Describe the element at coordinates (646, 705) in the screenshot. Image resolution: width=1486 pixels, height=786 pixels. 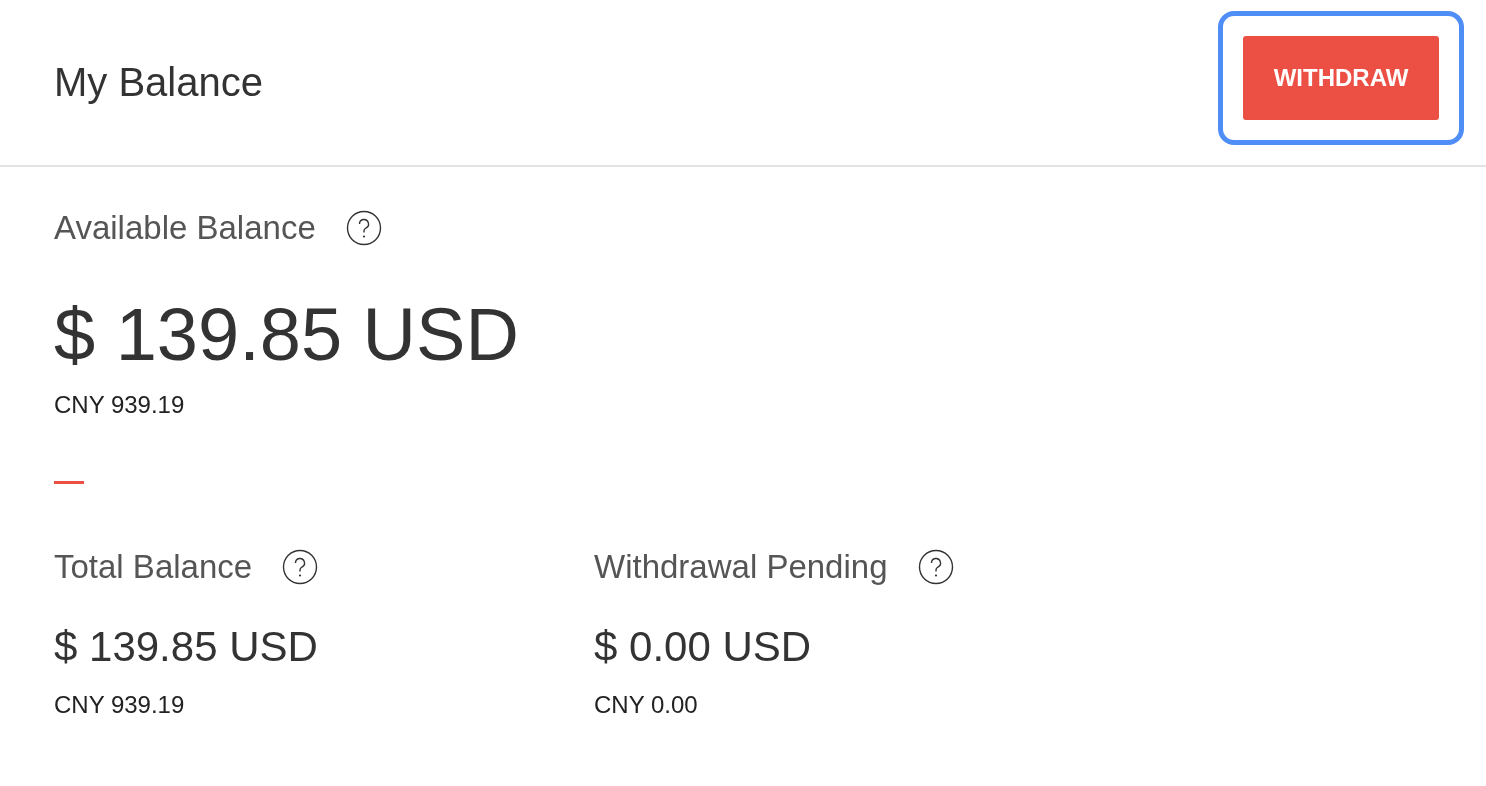
I see `converted-amount: CNY 0.00` at that location.